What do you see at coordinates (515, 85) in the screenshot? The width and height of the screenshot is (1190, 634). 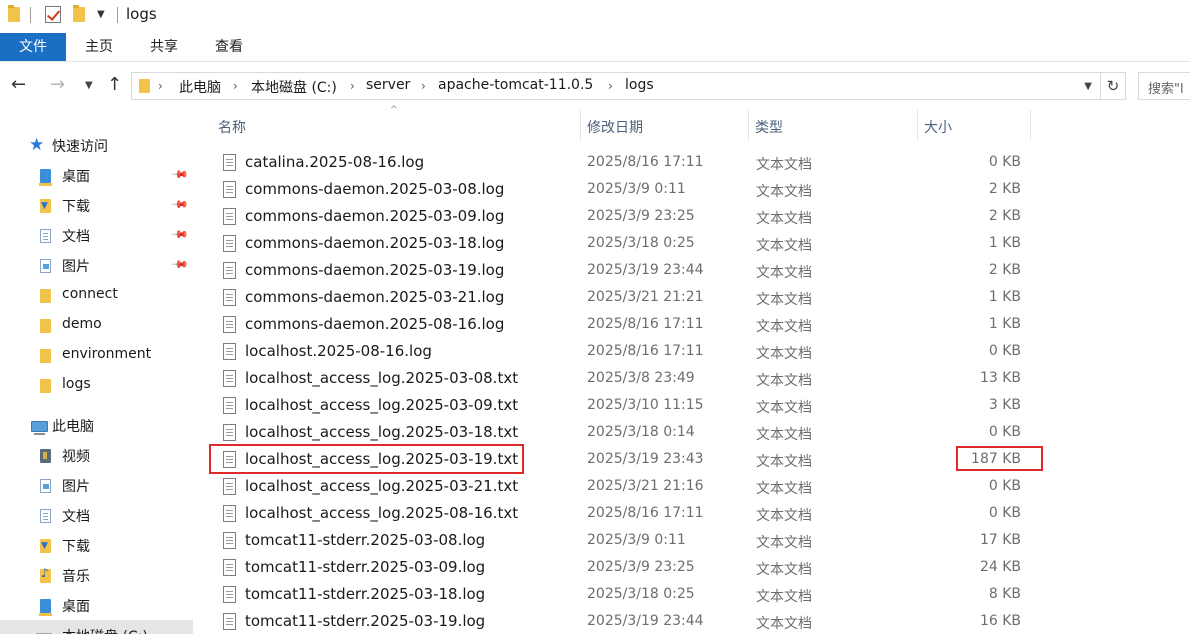 I see `breadcrumb-tomcat: apache-tomcat-11.0.5` at bounding box center [515, 85].